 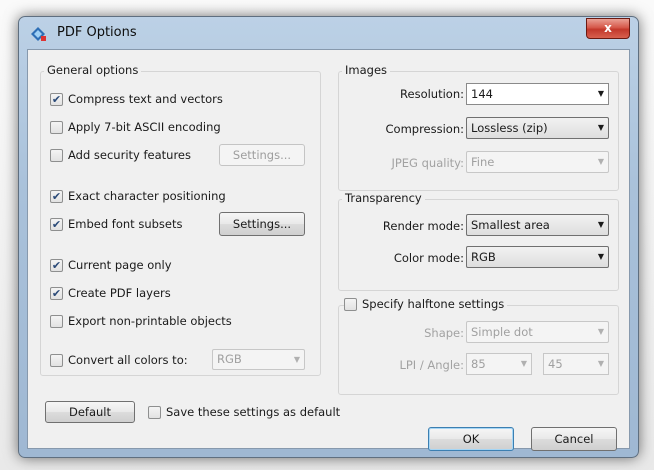 I want to click on convert-colors-option: Convert all colors to:, so click(x=119, y=360).